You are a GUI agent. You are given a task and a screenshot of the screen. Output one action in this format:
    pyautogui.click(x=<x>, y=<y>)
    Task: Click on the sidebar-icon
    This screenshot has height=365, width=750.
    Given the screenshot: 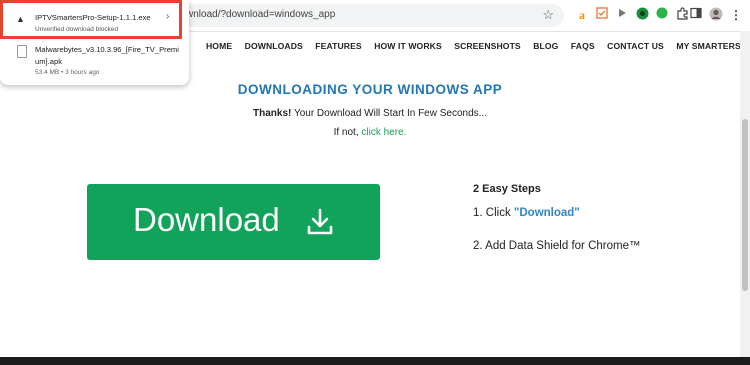 What is the action you would take?
    pyautogui.click(x=696, y=15)
    